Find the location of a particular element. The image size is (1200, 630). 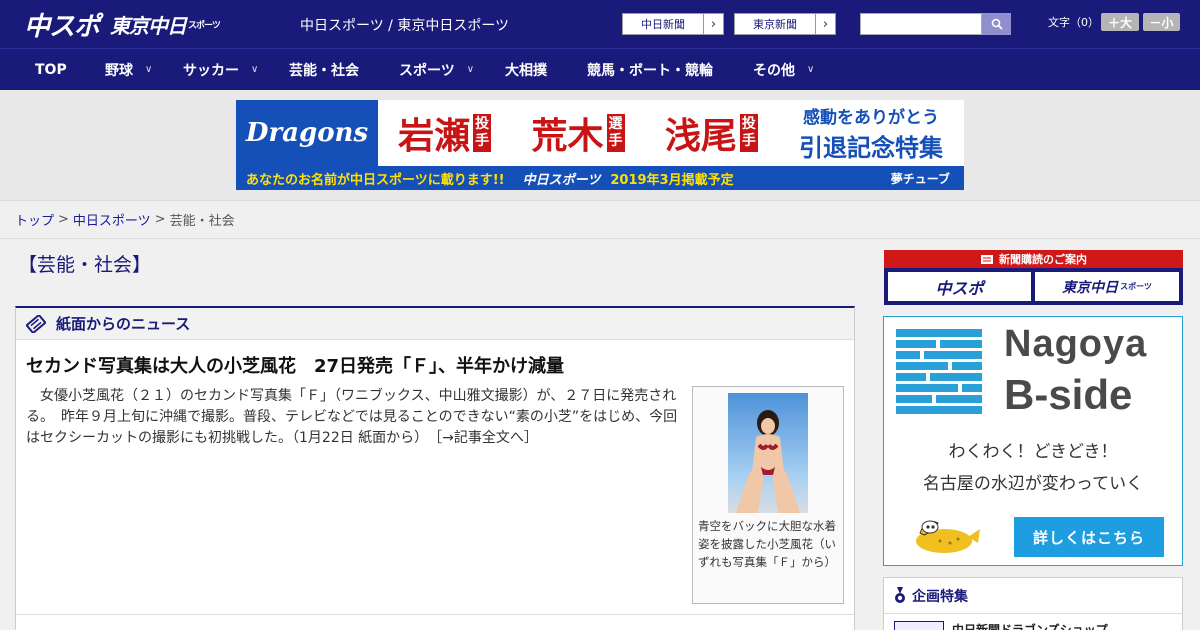

font-size-decrease-button: －小 is located at coordinates (1161, 22).